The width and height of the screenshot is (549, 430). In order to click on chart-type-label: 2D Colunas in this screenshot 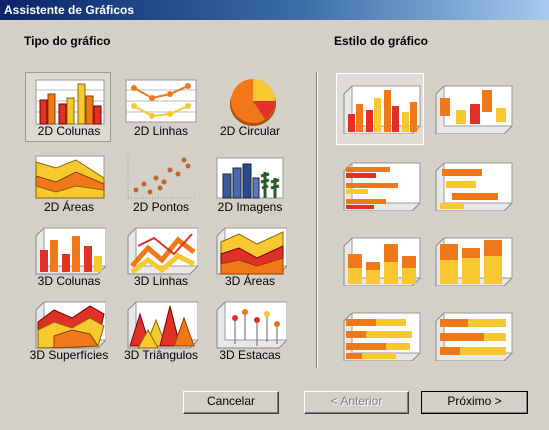, I will do `click(69, 131)`.